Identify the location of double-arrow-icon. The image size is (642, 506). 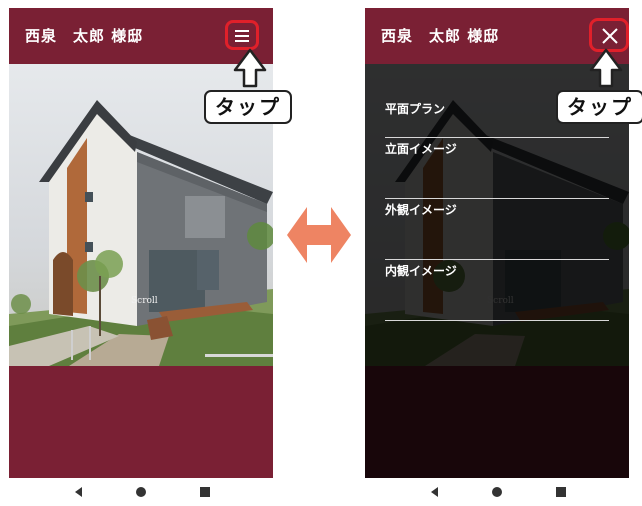
(319, 235).